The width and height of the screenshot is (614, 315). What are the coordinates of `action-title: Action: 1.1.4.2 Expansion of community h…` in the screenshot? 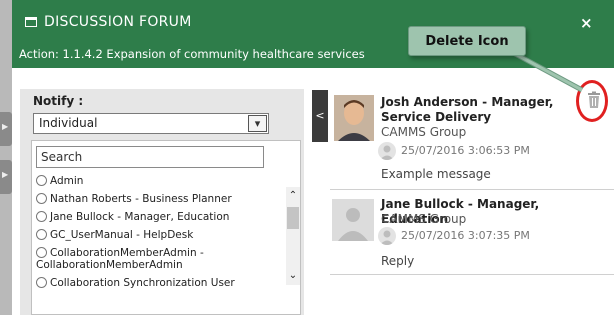 It's located at (192, 54).